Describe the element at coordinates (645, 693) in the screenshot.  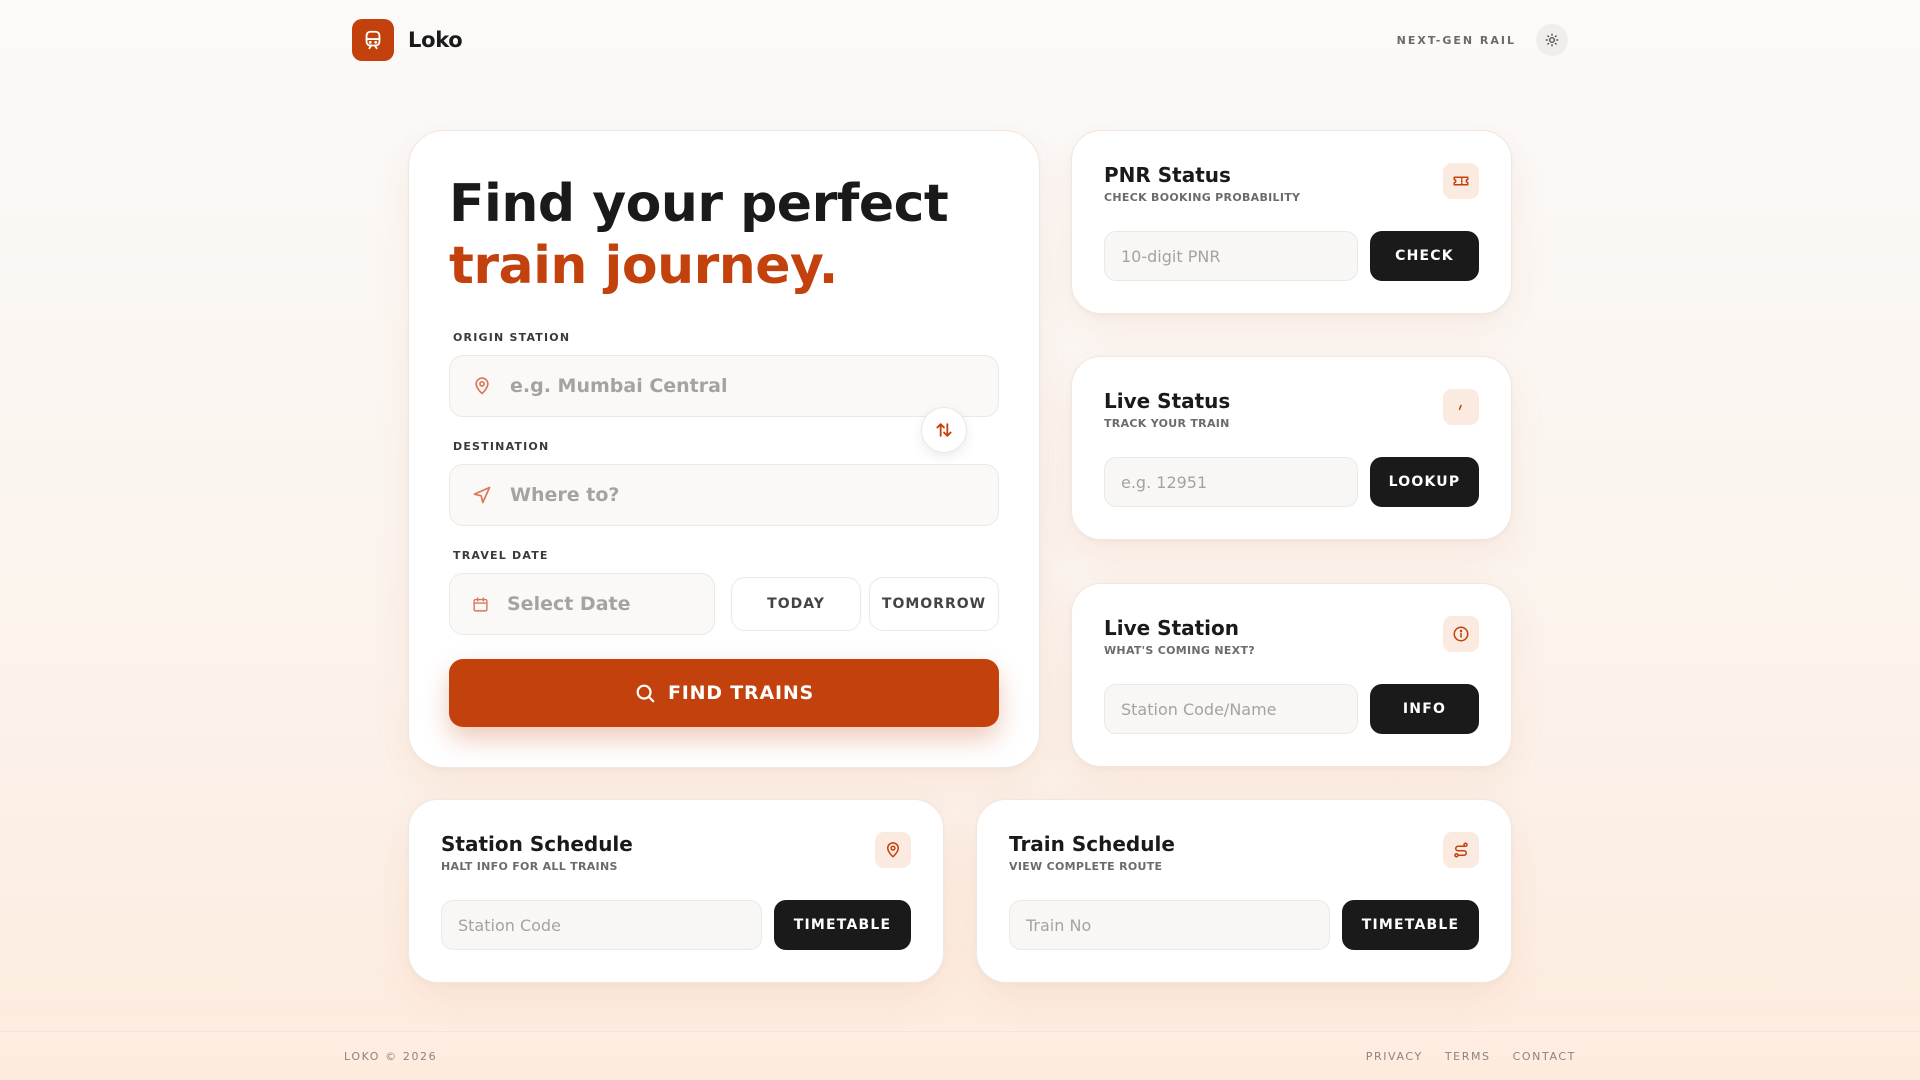
I see `search-icon` at that location.